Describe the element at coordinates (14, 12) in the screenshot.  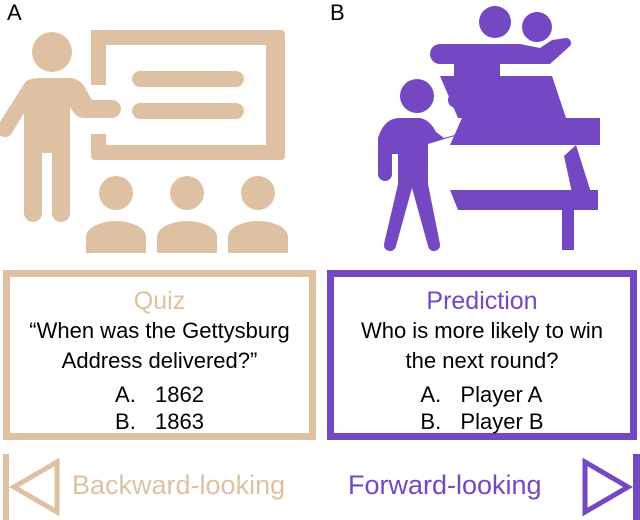
I see `panel-a-label: A` at that location.